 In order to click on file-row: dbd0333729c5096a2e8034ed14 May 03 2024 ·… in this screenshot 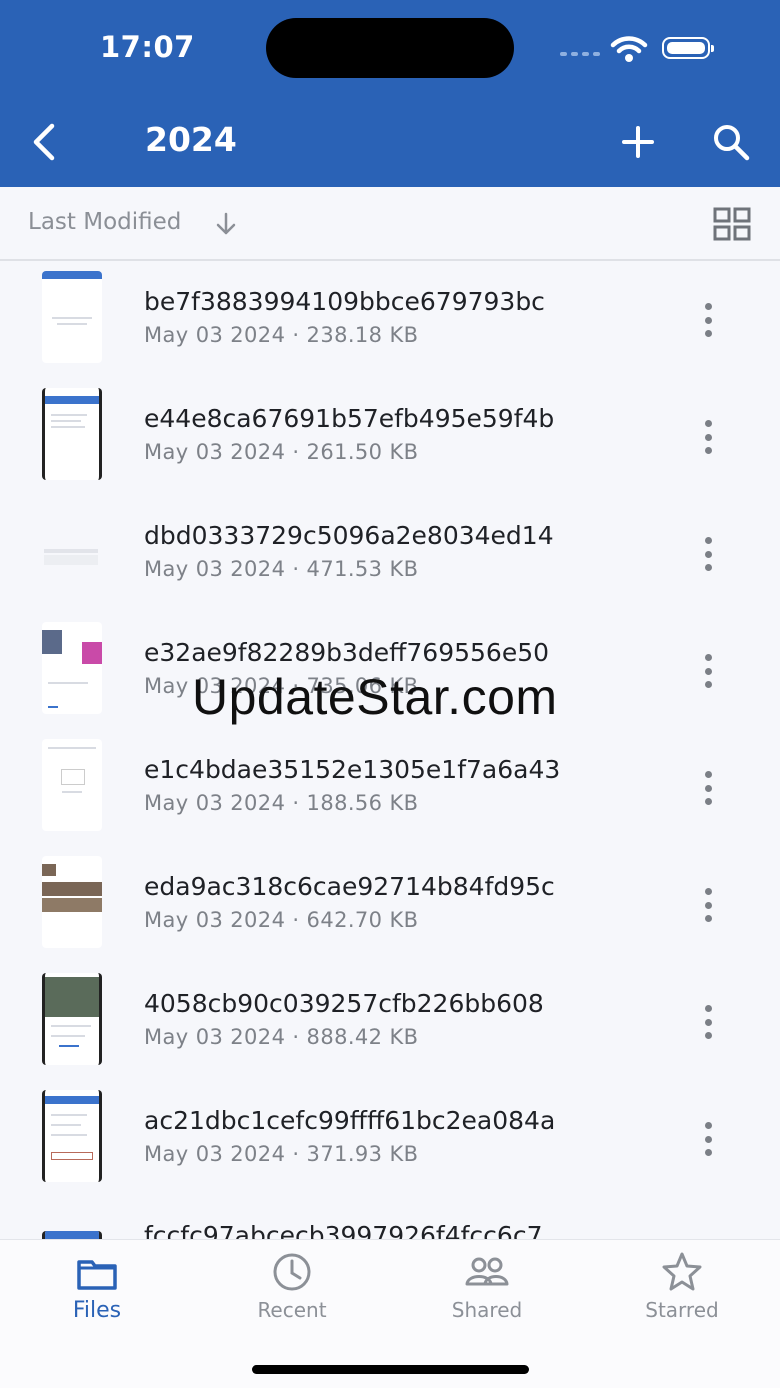, I will do `click(390, 553)`.